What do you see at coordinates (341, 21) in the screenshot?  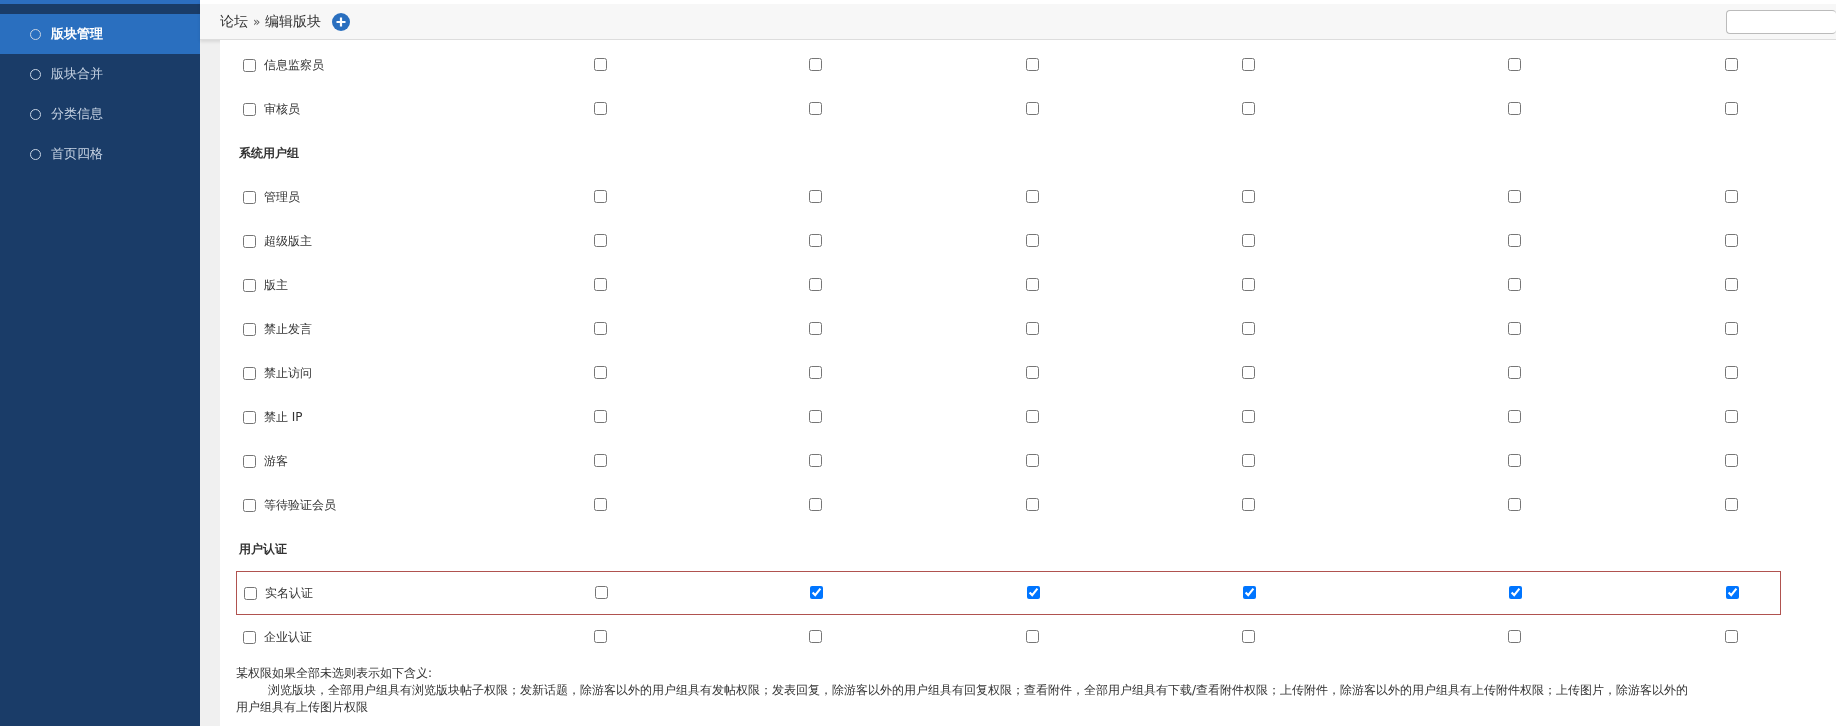 I see `add-icon` at bounding box center [341, 21].